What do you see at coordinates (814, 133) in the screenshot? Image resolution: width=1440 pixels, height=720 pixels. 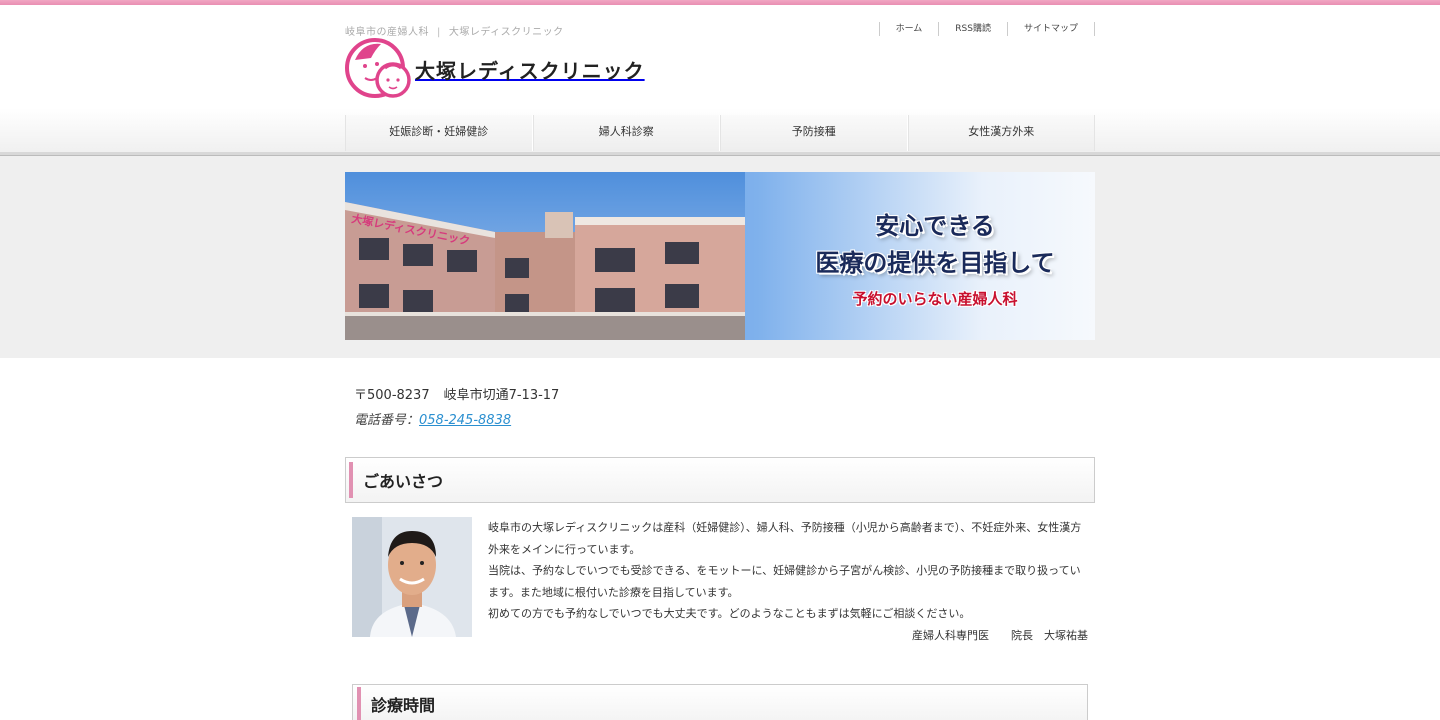 I see `nav-item-vaccination: 予防接種` at bounding box center [814, 133].